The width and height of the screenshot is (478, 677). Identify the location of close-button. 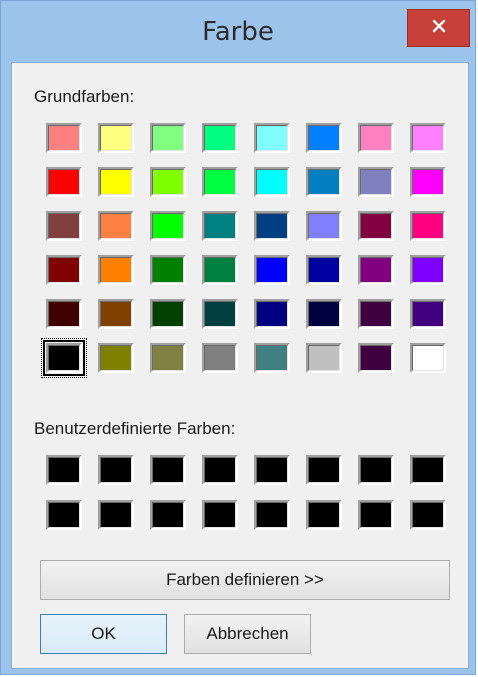
(438, 28).